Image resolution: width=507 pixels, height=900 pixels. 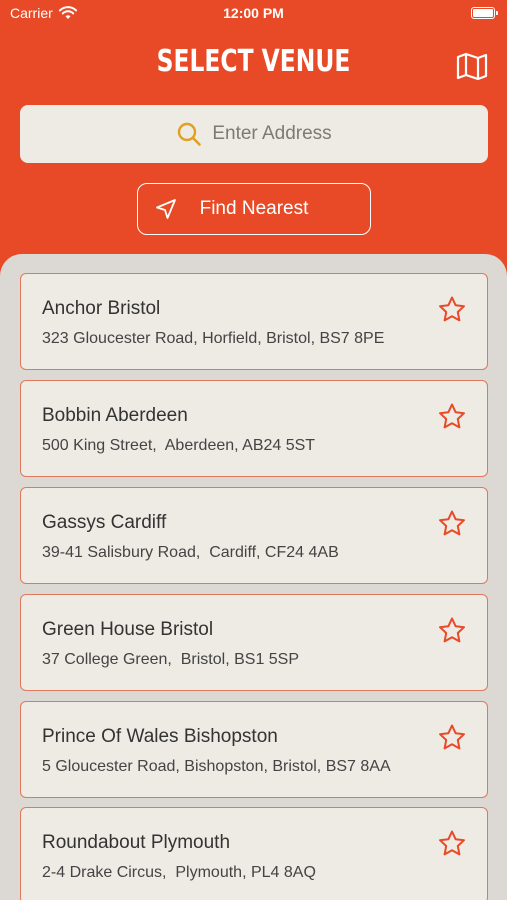 I want to click on find-nearest-label: Find Nearest, so click(x=254, y=208).